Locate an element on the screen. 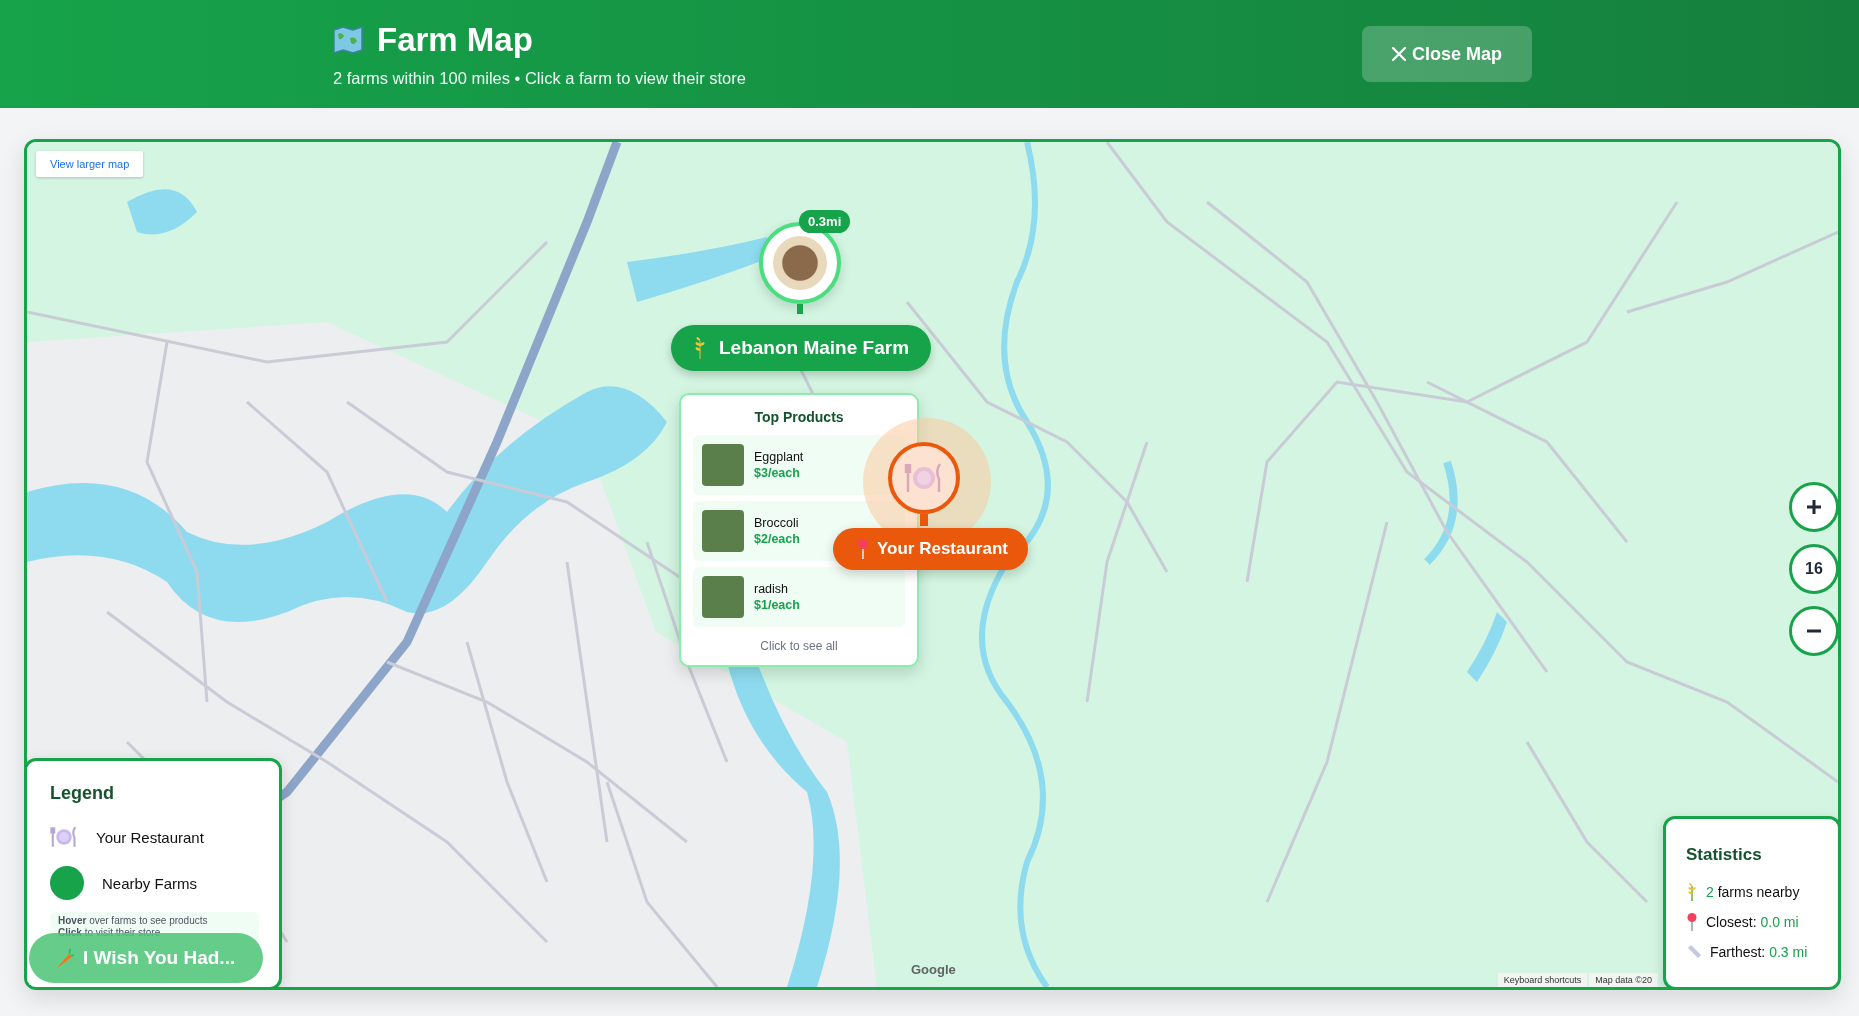  product-name: Eggplant is located at coordinates (779, 457).